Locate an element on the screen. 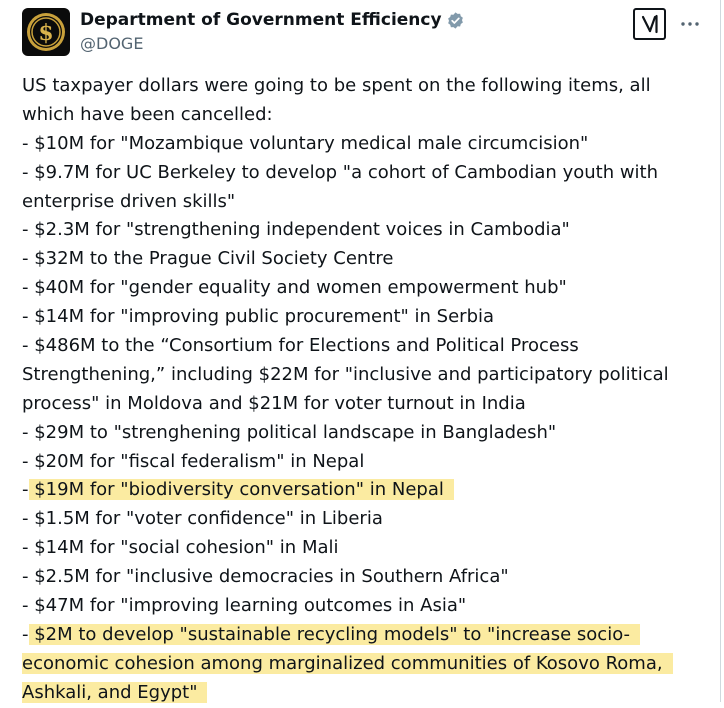 The width and height of the screenshot is (724, 708). tweet-line: - $20M for "fiscal federalism" in Nepal is located at coordinates (193, 461).